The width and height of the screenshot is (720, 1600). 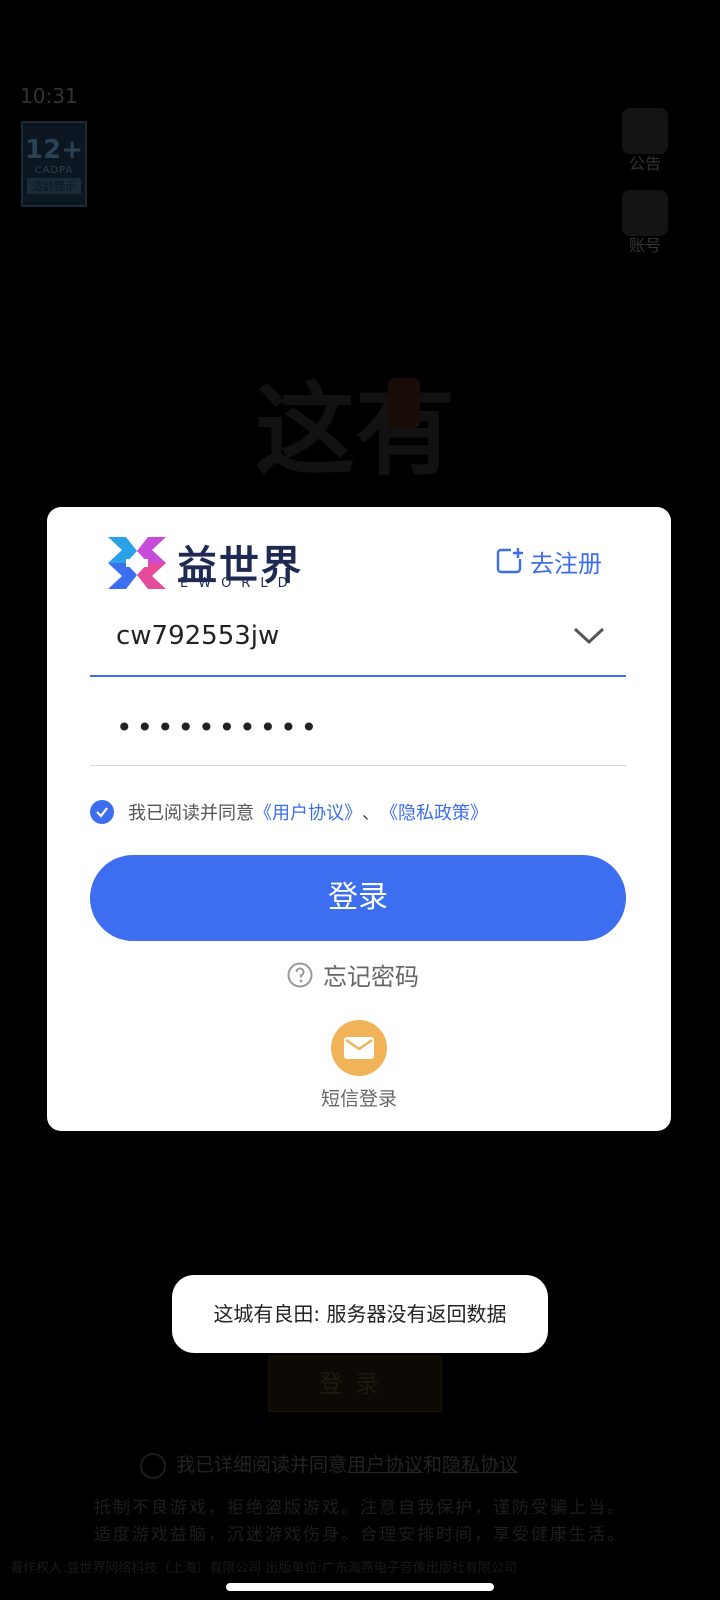 I want to click on notice-icon, so click(x=645, y=131).